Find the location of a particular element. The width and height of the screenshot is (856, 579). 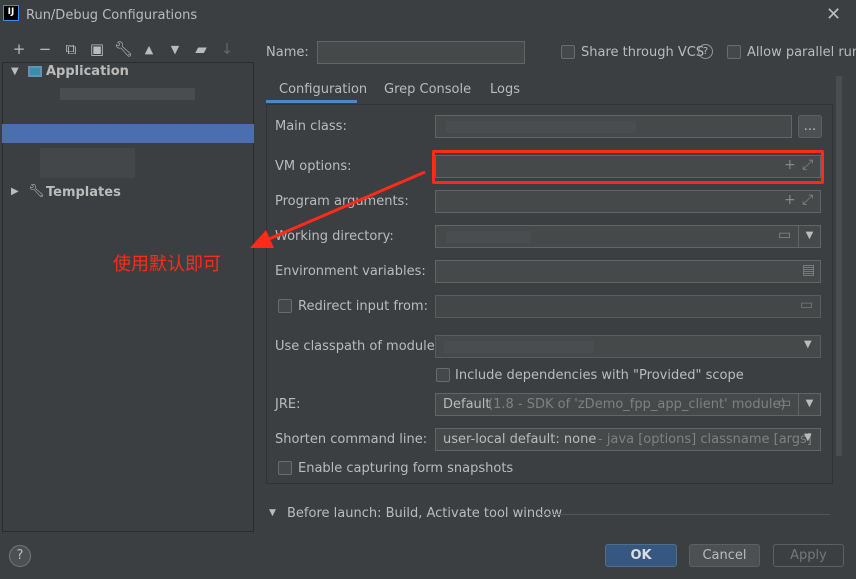

shorten-hint: - java [options] classname [args] is located at coordinates (705, 439).